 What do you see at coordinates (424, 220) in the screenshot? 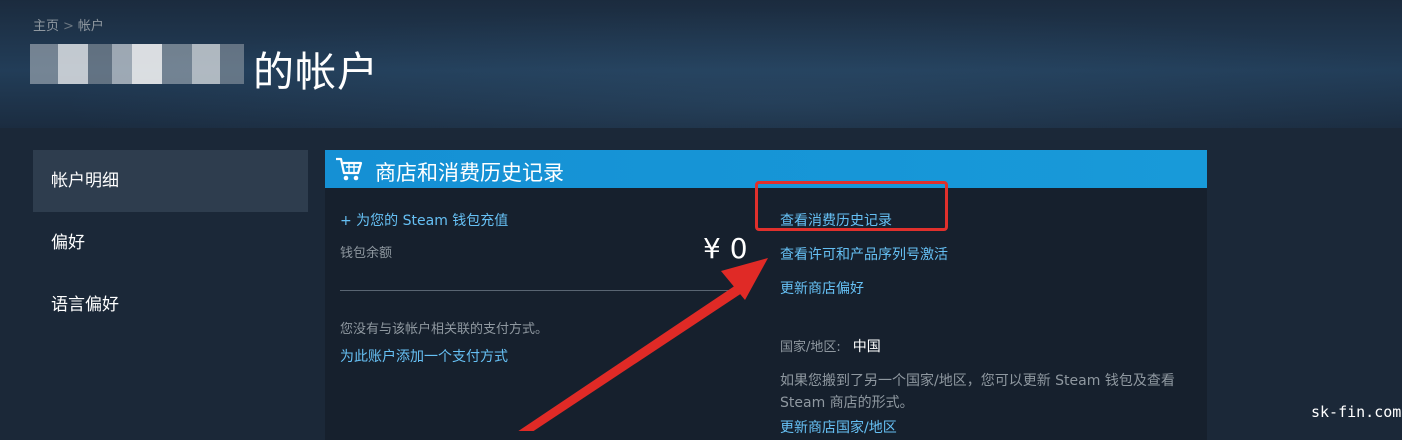
I see `add-wallet-funds-link: + 为您的 Steam 钱包充值` at bounding box center [424, 220].